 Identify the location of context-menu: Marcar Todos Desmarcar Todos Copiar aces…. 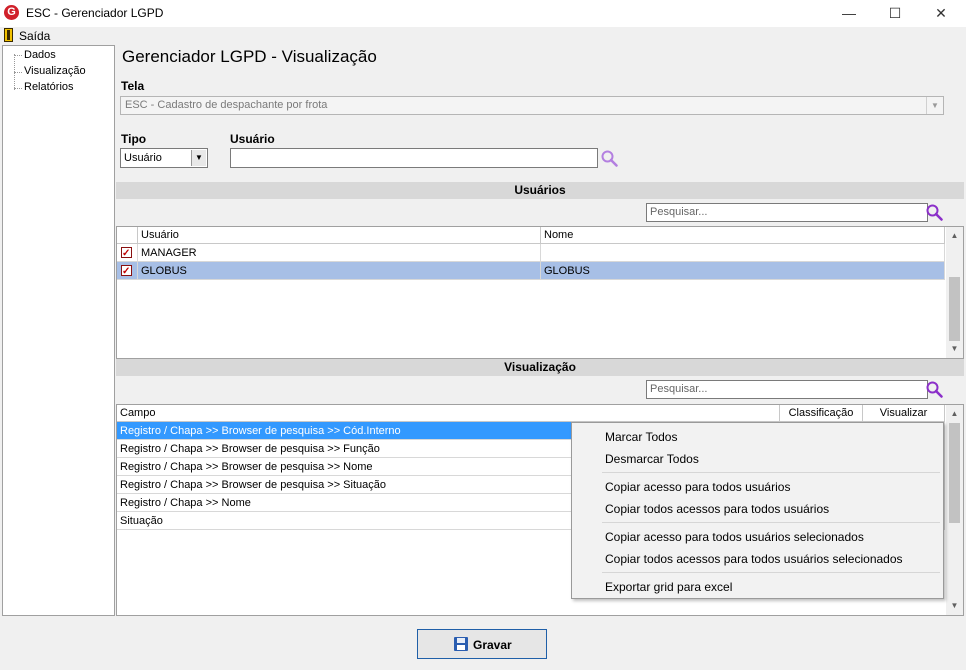
(757, 510).